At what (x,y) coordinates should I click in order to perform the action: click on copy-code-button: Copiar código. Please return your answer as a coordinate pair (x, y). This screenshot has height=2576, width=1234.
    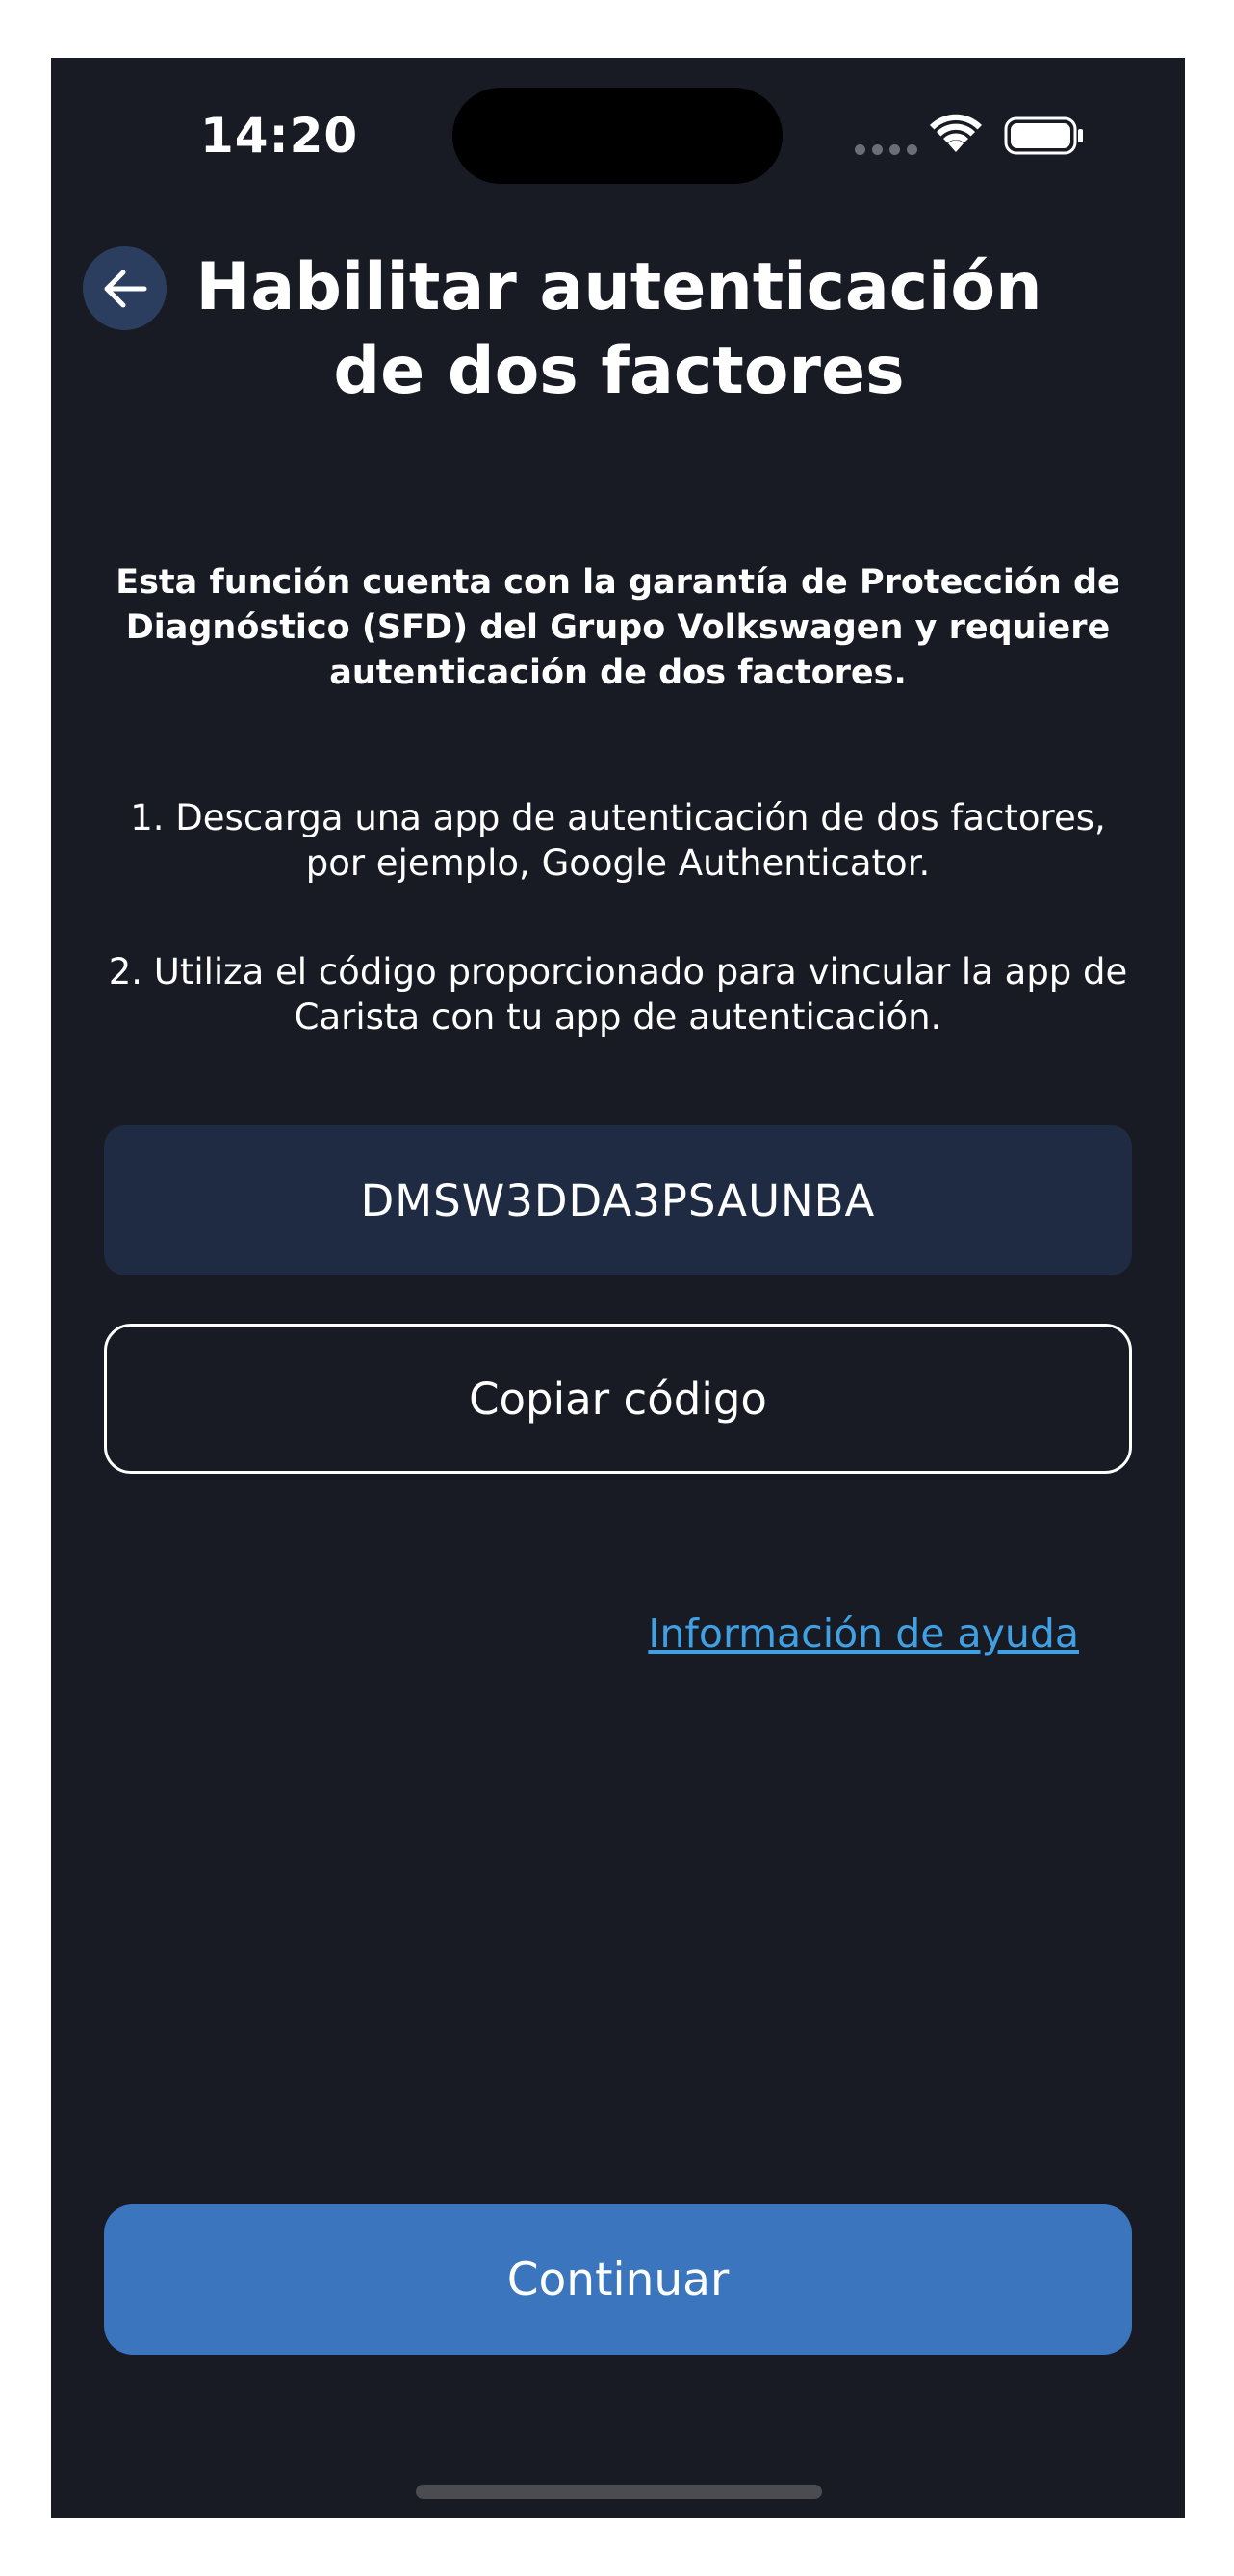
    Looking at the image, I should click on (618, 1399).